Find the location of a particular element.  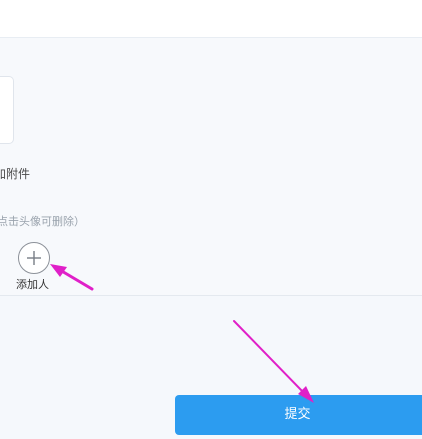

submit-button: 提交 is located at coordinates (298, 415).